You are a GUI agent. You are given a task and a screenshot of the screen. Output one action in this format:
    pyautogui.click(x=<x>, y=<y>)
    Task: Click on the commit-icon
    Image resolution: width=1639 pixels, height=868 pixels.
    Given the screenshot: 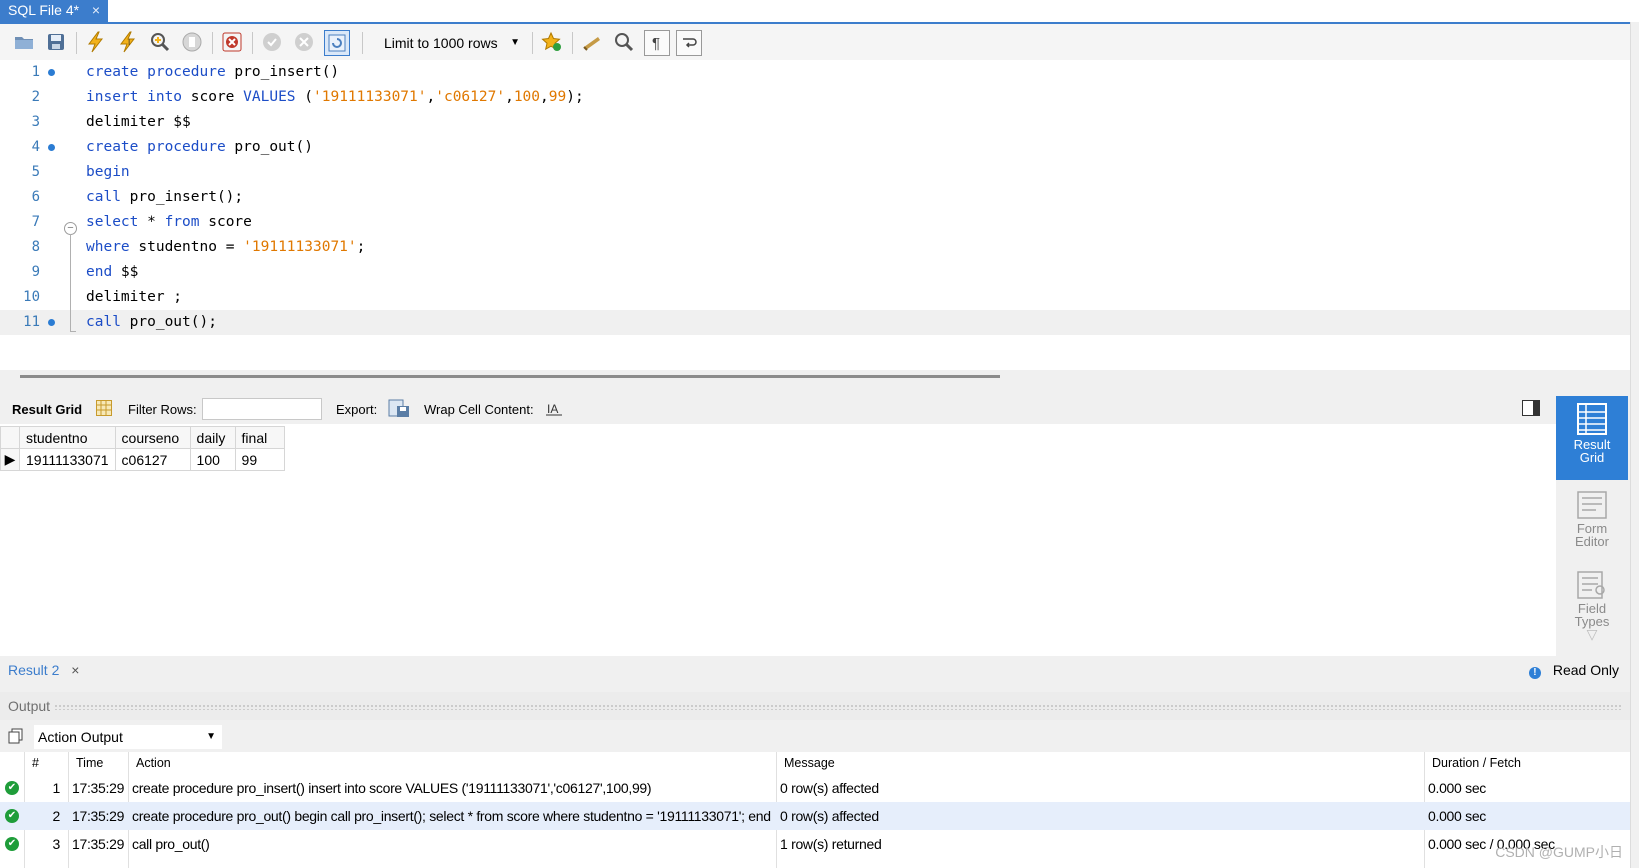 What is the action you would take?
    pyautogui.click(x=272, y=42)
    